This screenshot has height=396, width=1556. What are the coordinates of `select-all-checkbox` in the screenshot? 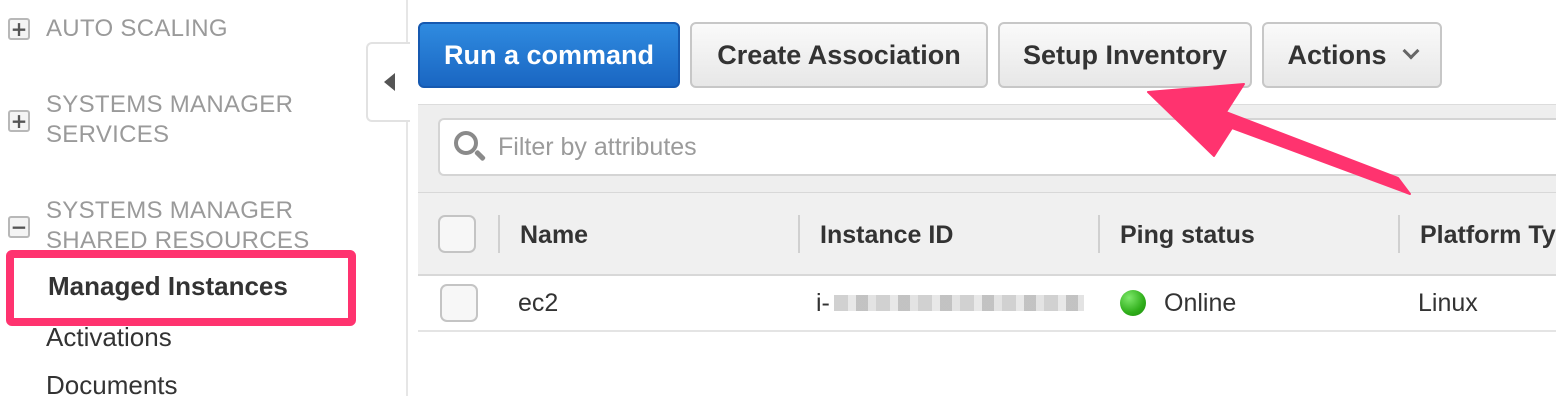 It's located at (457, 234).